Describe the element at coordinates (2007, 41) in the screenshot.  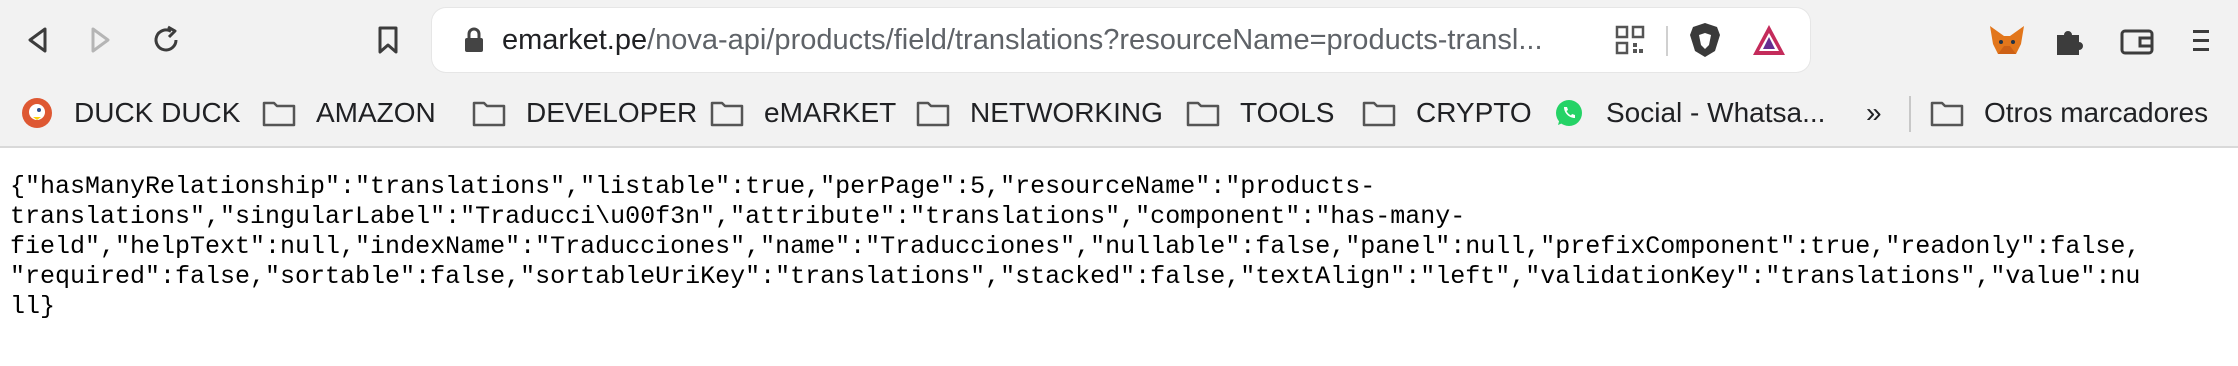
I see `metamask-fox-icon` at that location.